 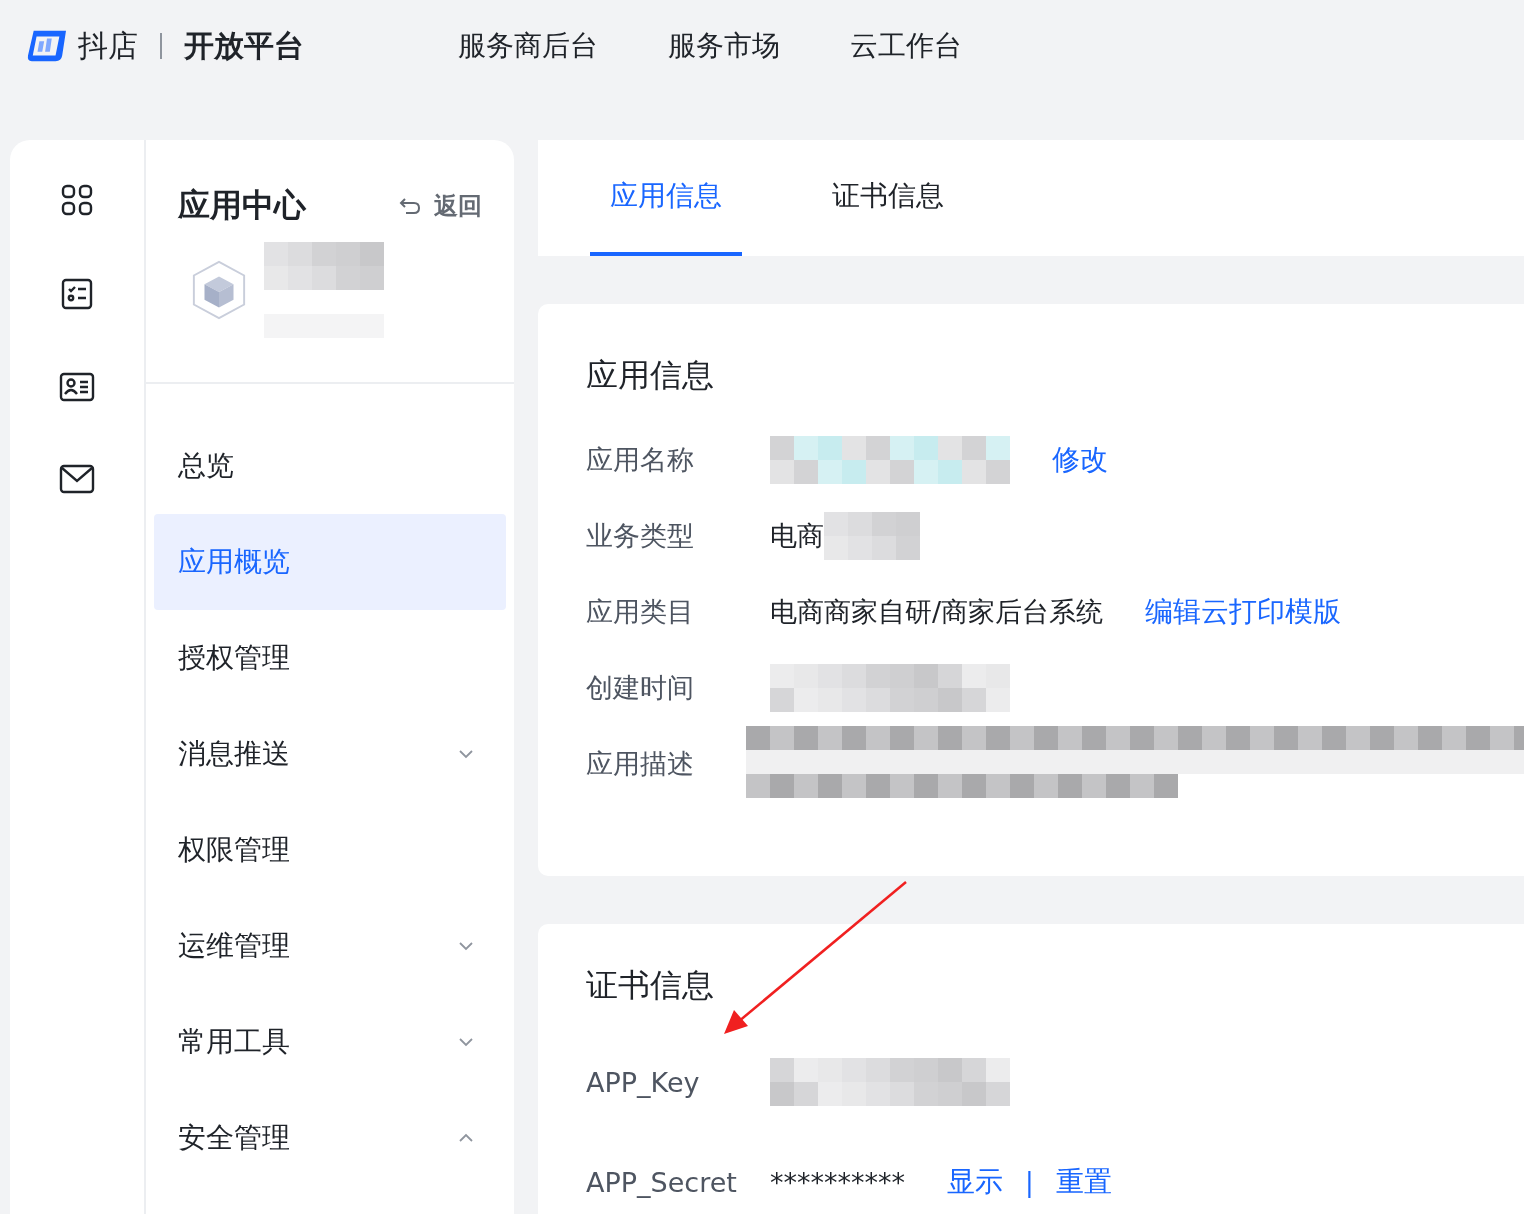 What do you see at coordinates (837, 1182) in the screenshot?
I see `field-value: **********` at bounding box center [837, 1182].